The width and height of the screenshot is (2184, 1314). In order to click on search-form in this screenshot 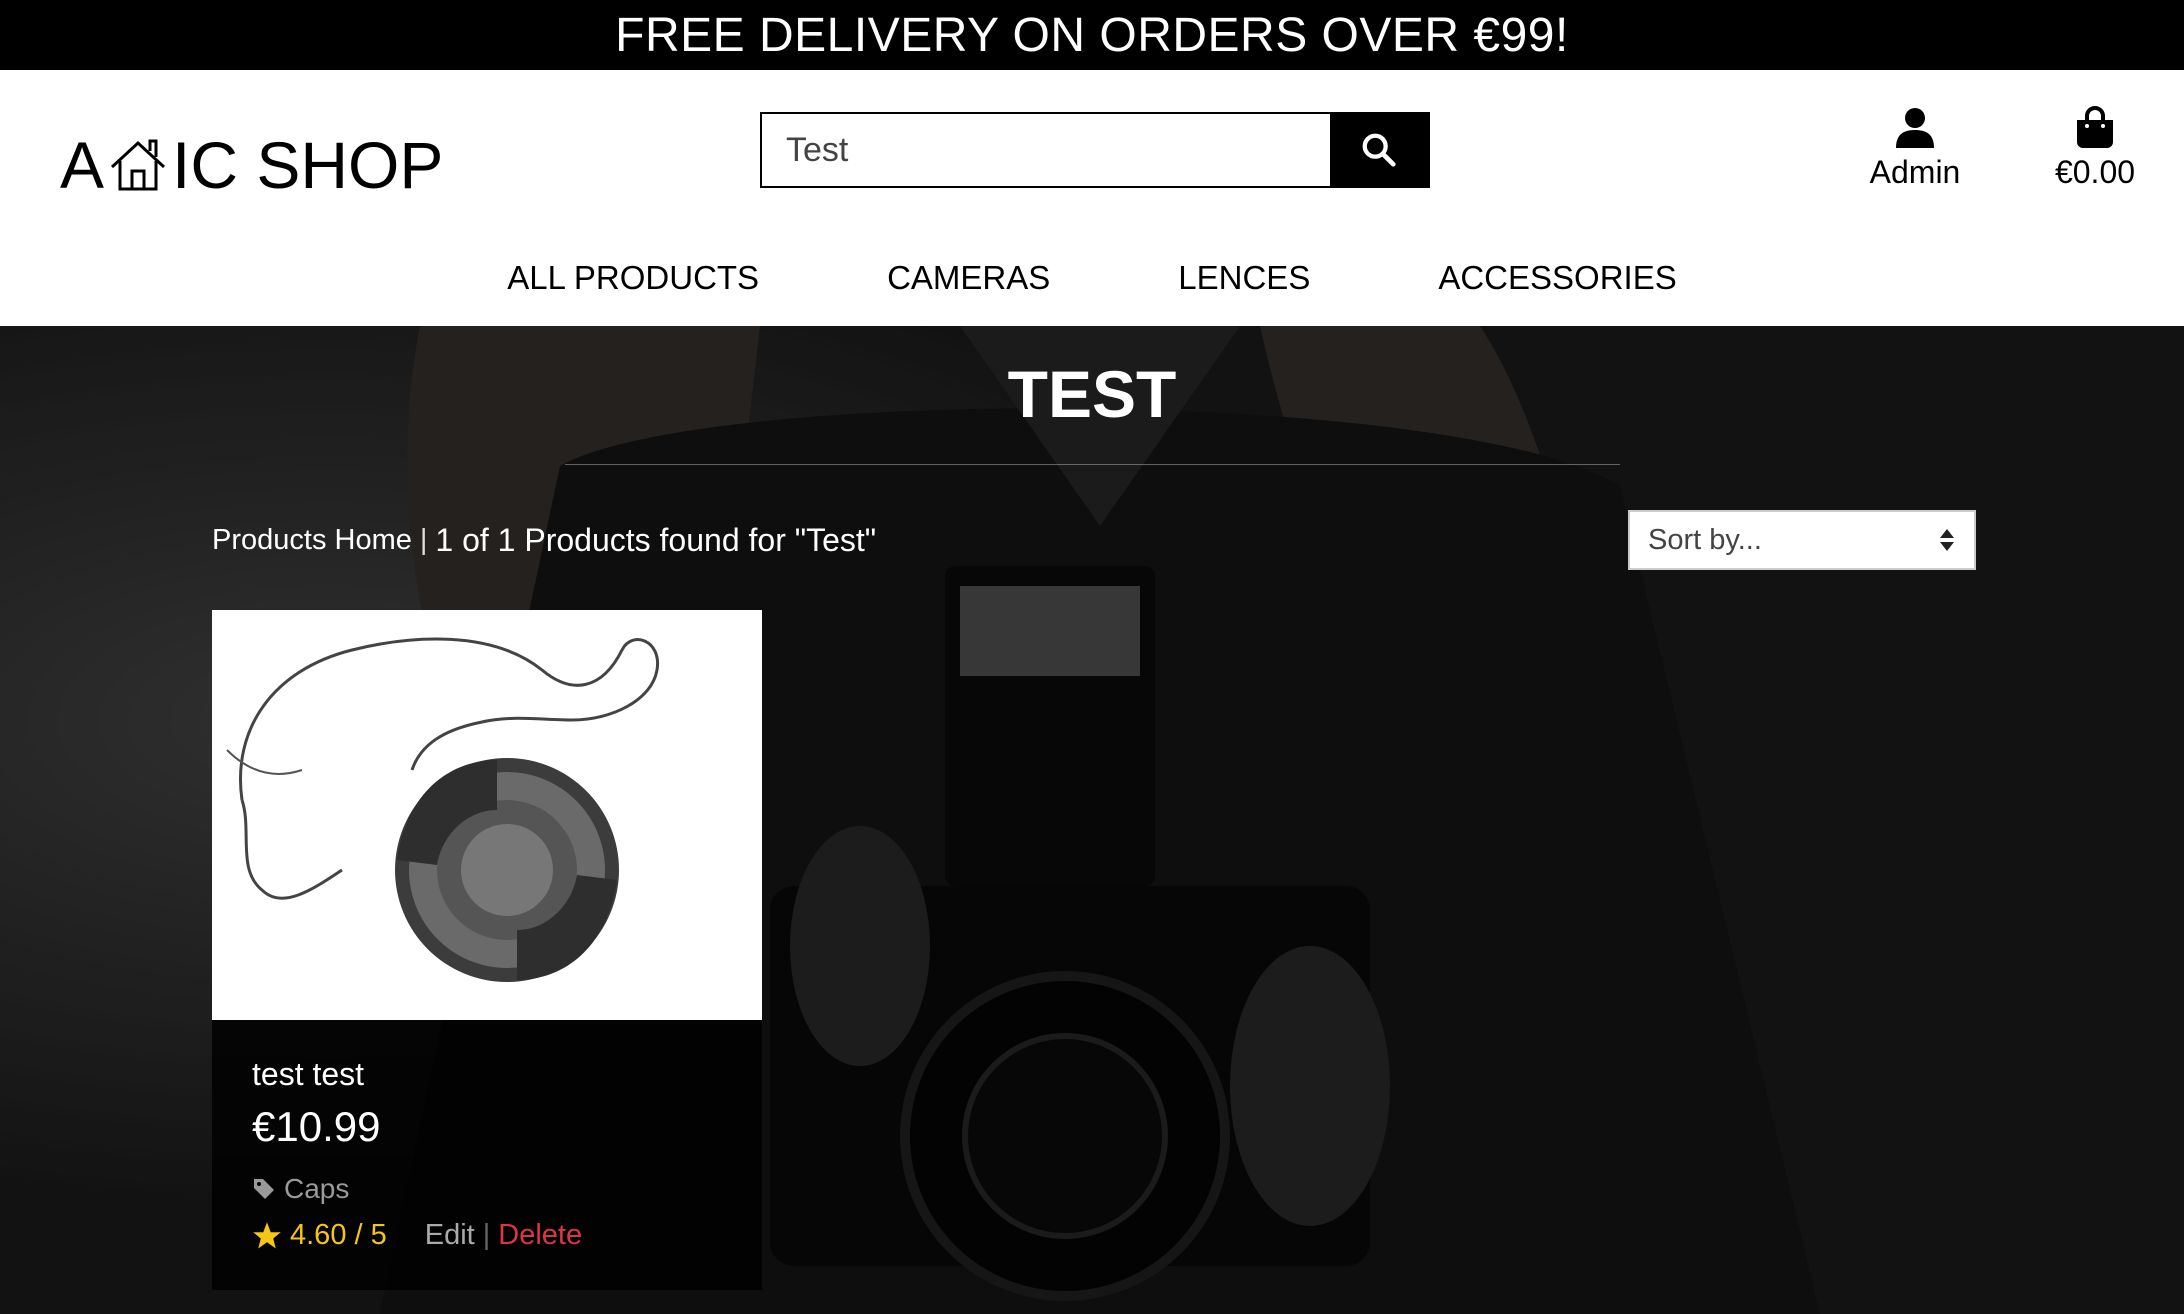, I will do `click(1095, 150)`.